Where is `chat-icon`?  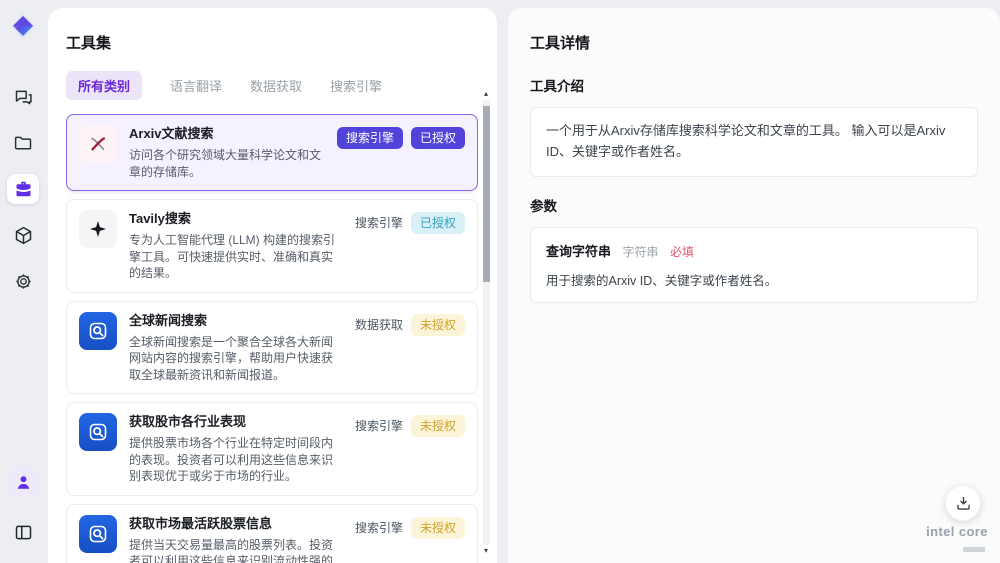 chat-icon is located at coordinates (23, 97).